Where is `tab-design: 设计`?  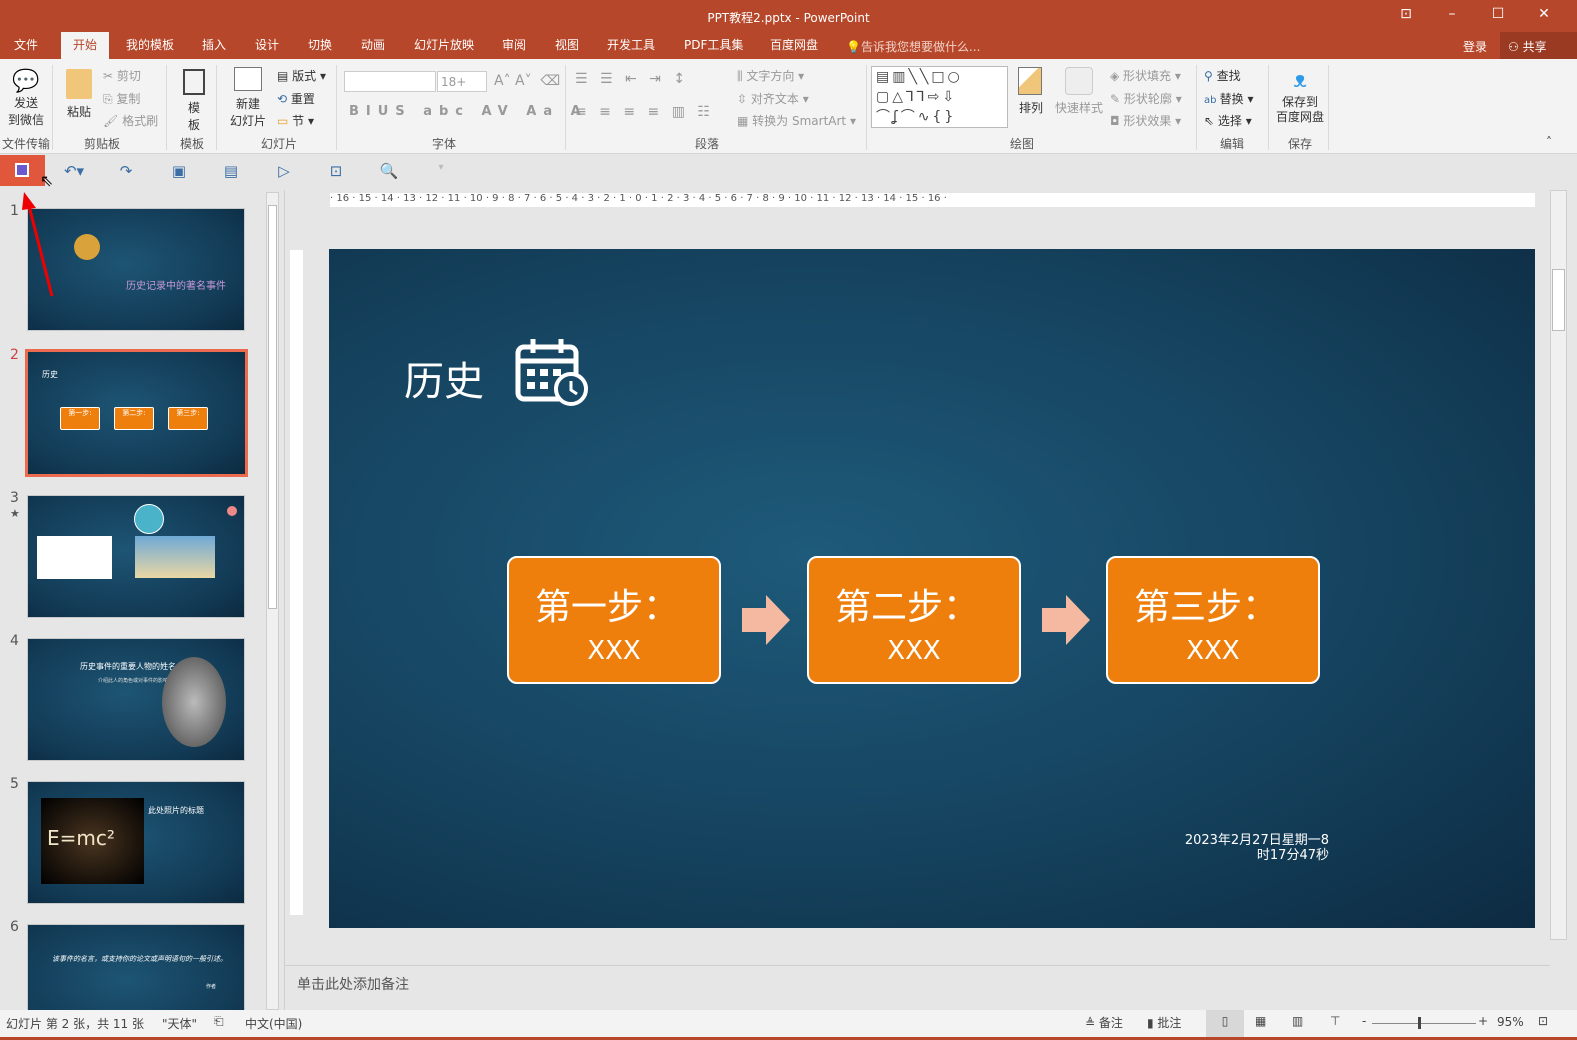 tab-design: 设计 is located at coordinates (267, 45).